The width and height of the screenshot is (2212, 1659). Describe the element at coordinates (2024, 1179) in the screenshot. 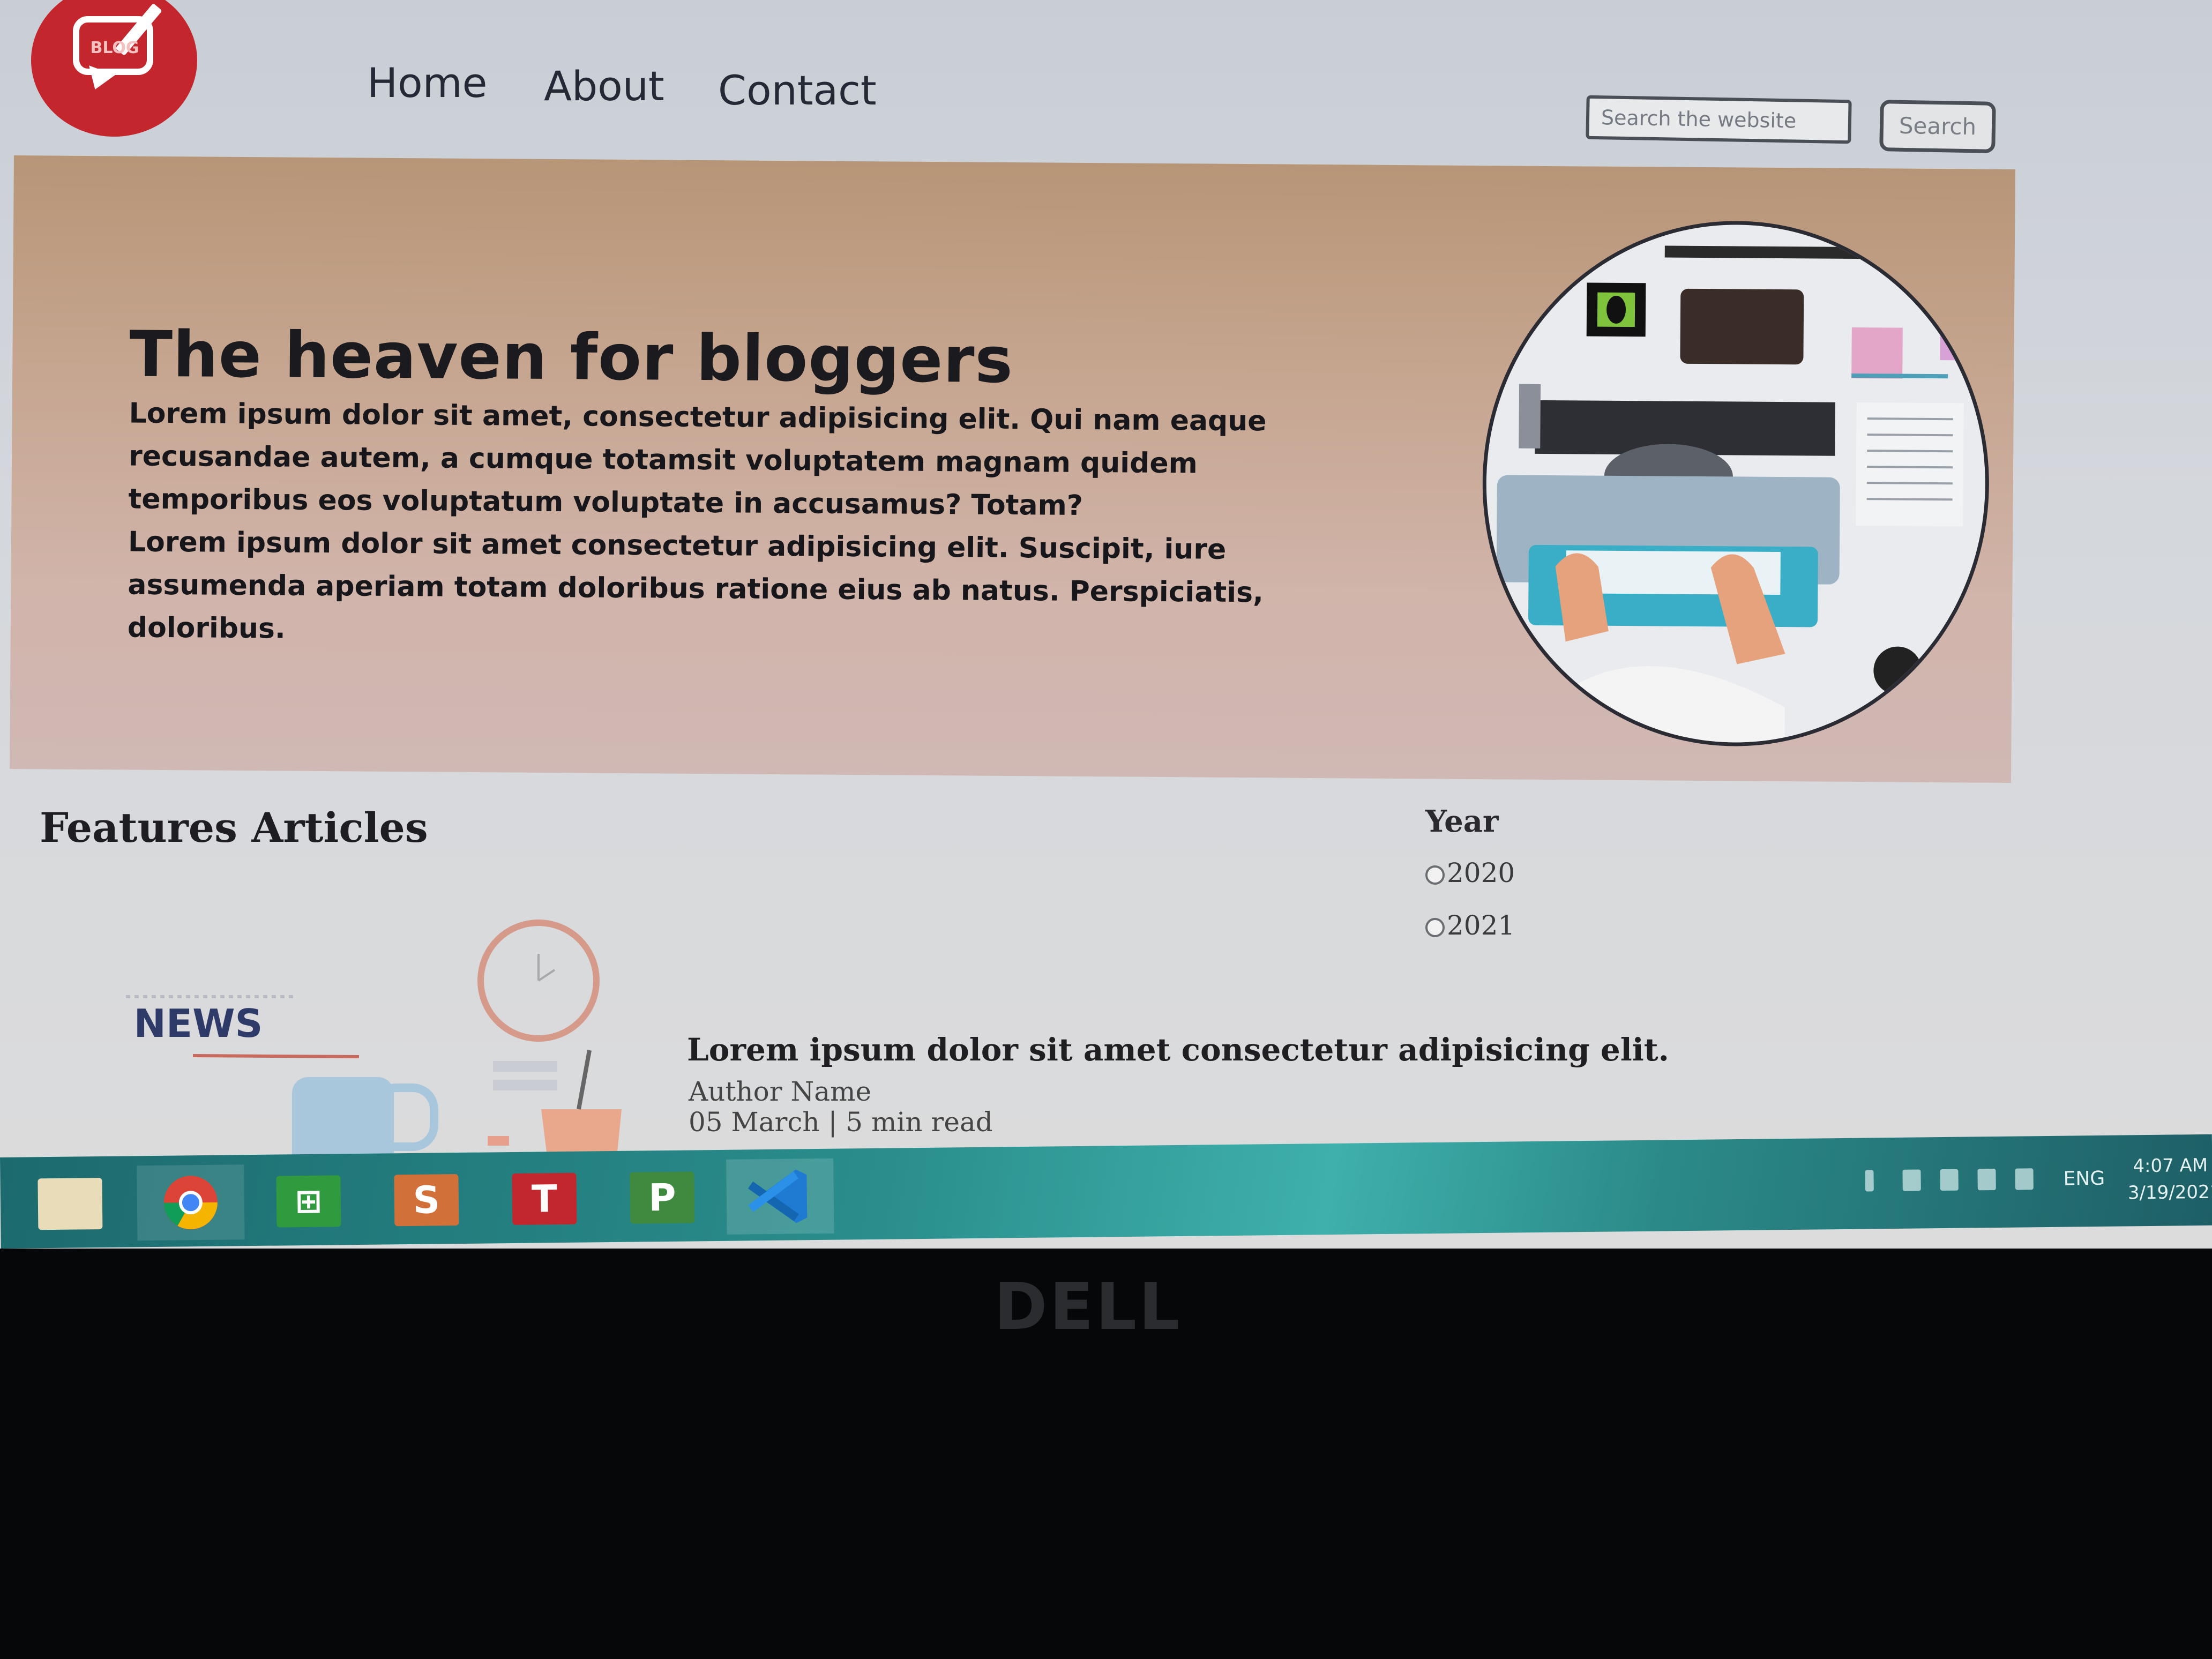

I see `signal-icon` at that location.